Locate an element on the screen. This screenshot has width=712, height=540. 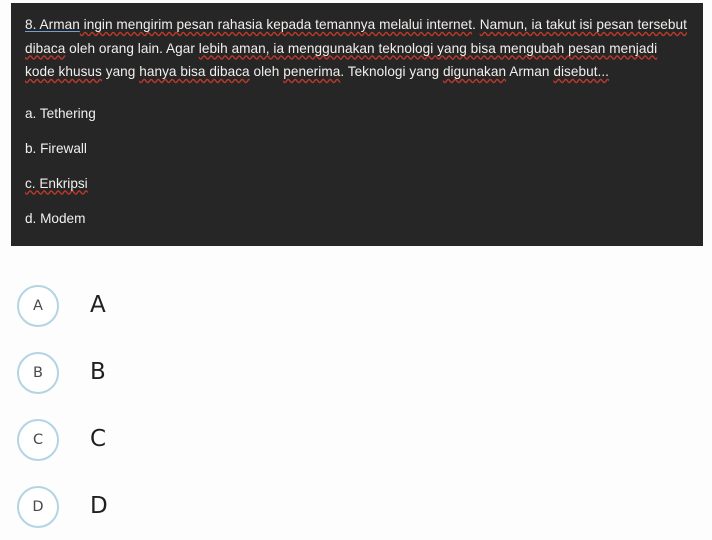
answer-label-b: B is located at coordinates (98, 372).